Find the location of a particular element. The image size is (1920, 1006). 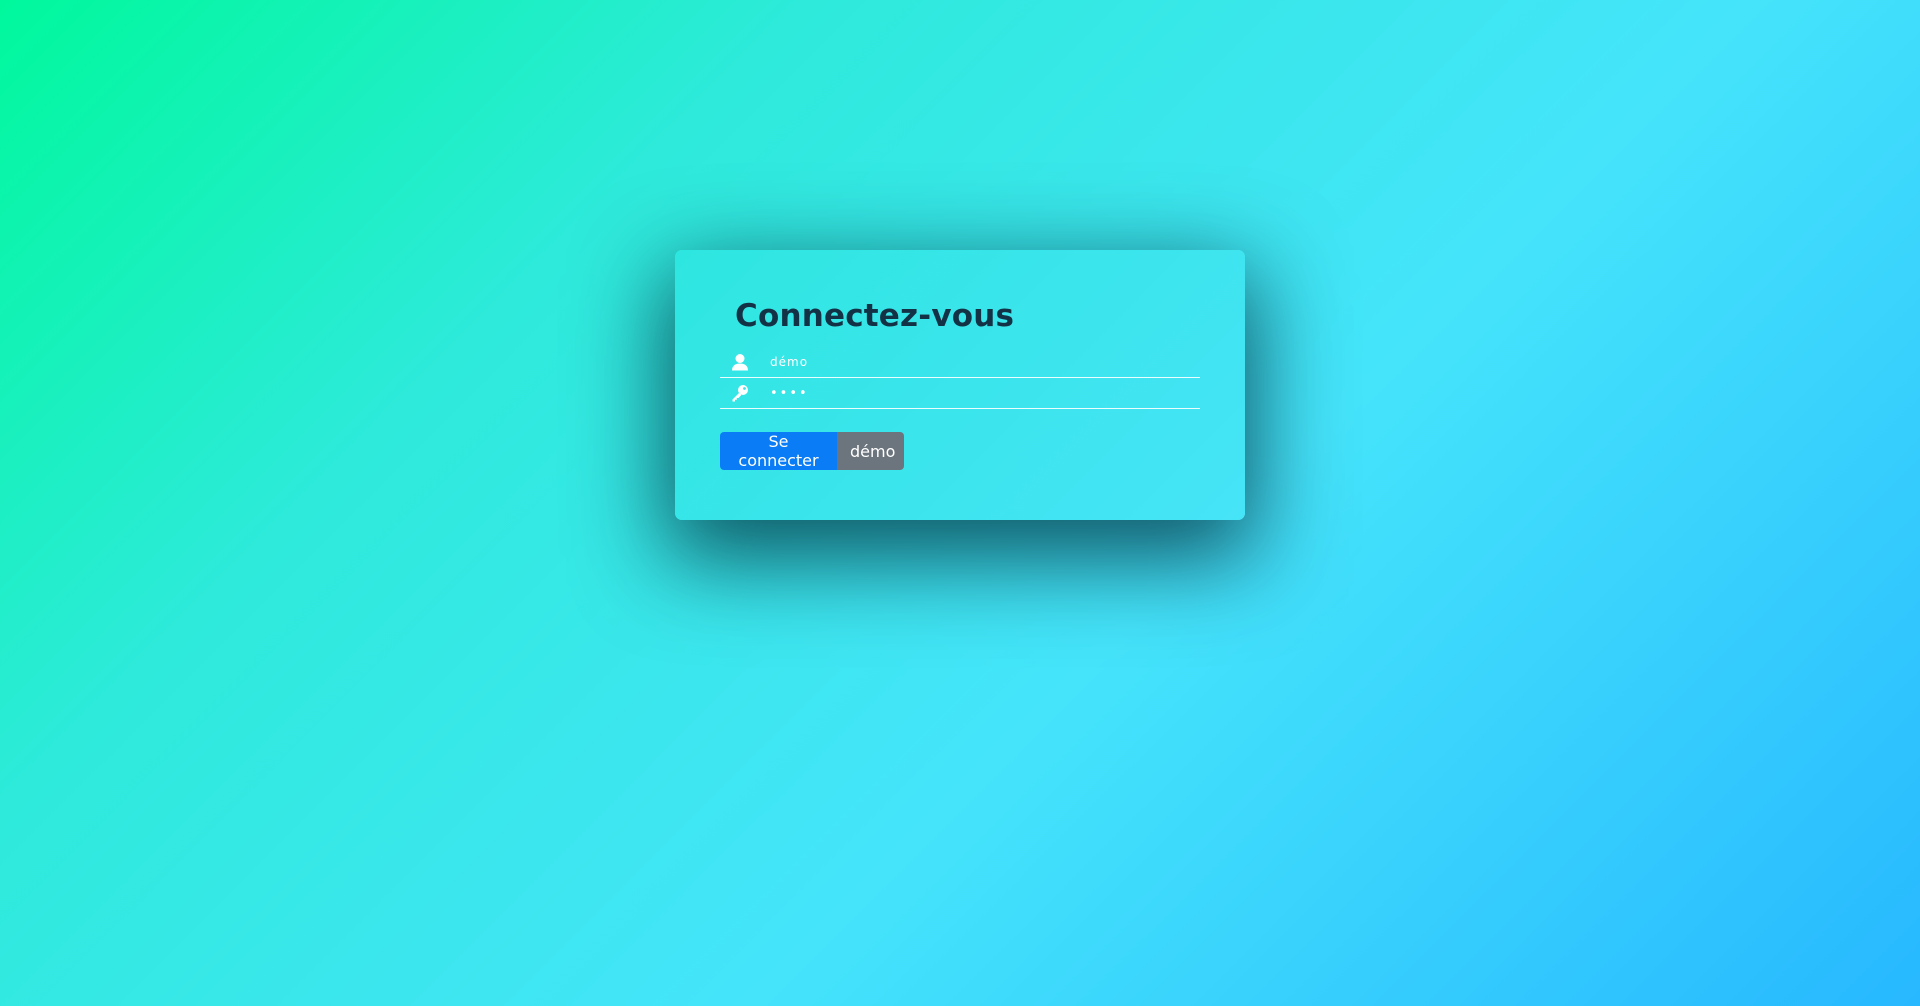

username-row is located at coordinates (960, 362).